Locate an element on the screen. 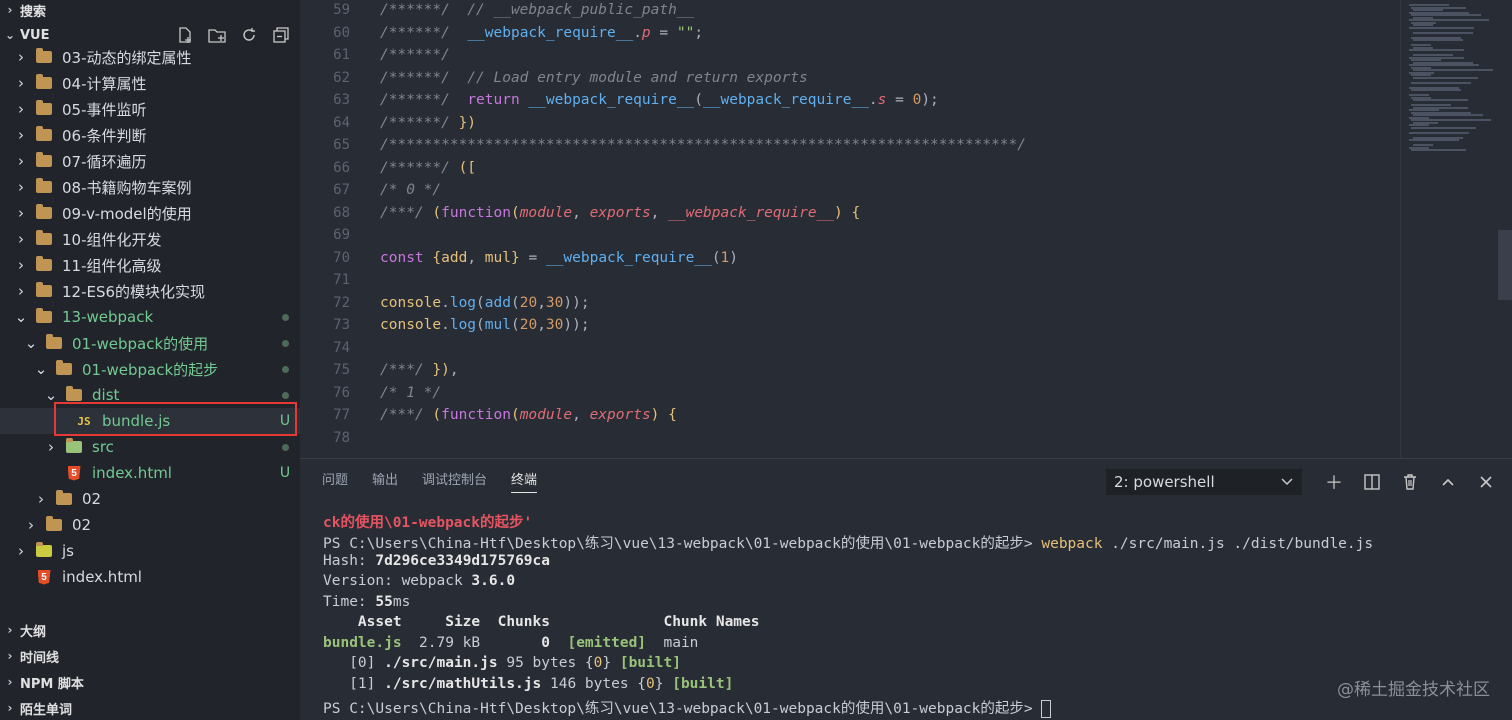  terminal-text: 95 bytes { is located at coordinates (545, 663).